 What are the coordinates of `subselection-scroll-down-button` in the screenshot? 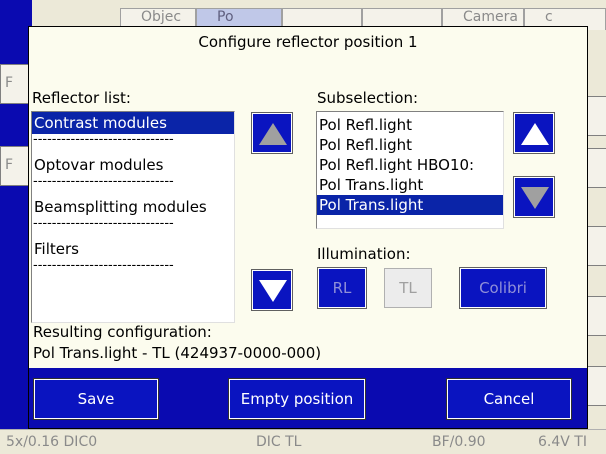 It's located at (534, 197).